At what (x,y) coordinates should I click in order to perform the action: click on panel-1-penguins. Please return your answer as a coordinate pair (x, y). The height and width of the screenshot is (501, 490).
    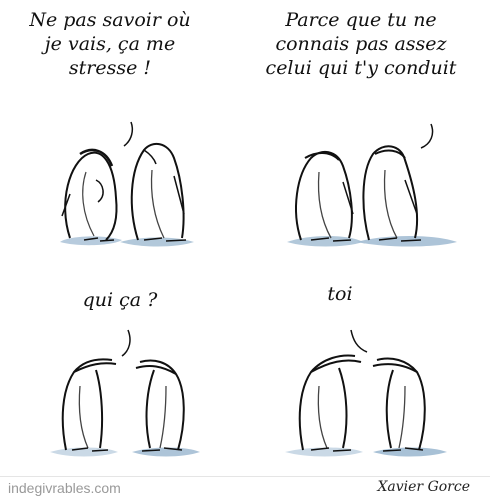
    Looking at the image, I should click on (127, 184).